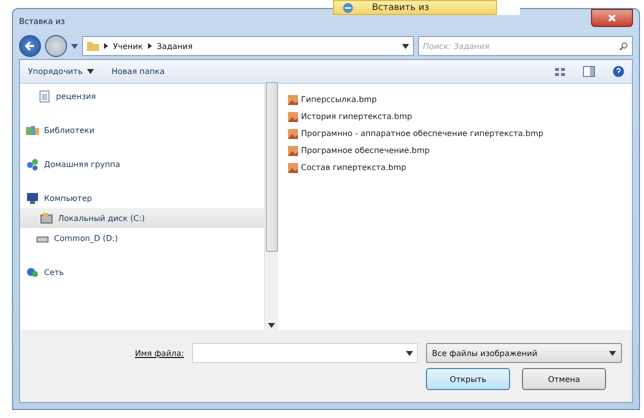 This screenshot has width=644, height=418. I want to click on file-item: Програмнно - аппаратное обеспечение гипертекста.bmp, so click(455, 133).